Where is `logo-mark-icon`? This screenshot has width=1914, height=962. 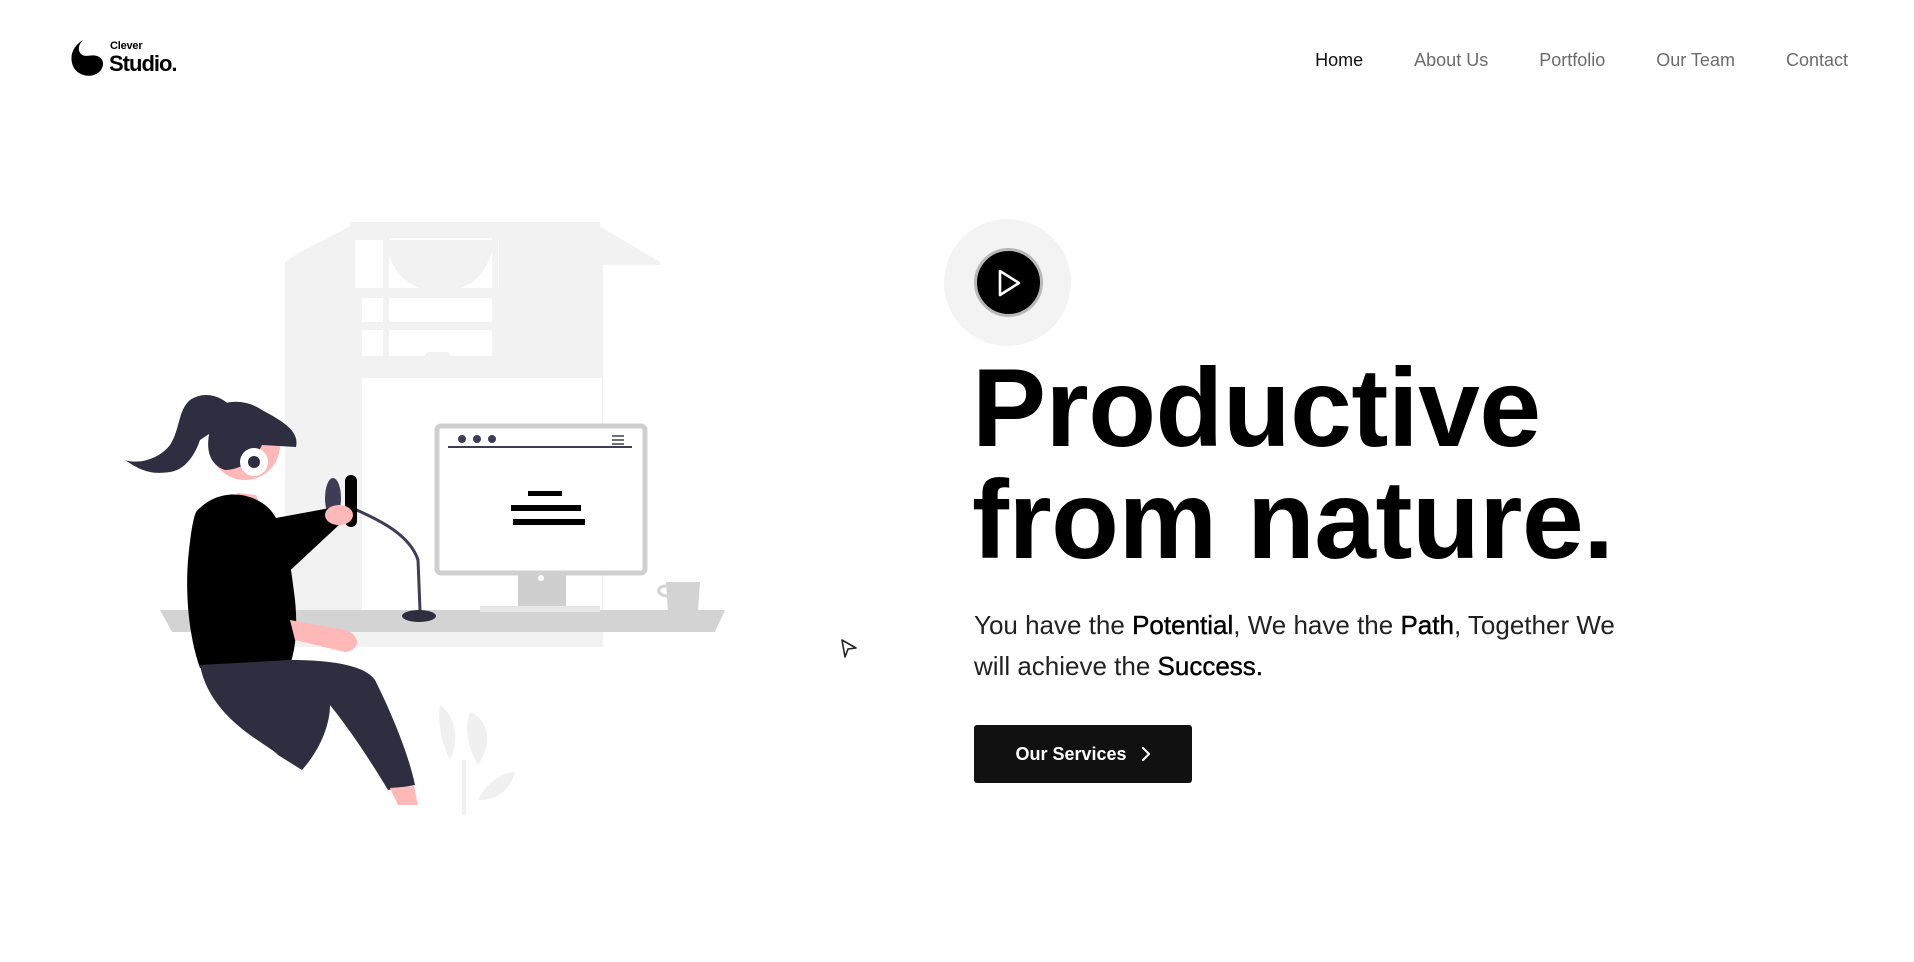
logo-mark-icon is located at coordinates (87, 58).